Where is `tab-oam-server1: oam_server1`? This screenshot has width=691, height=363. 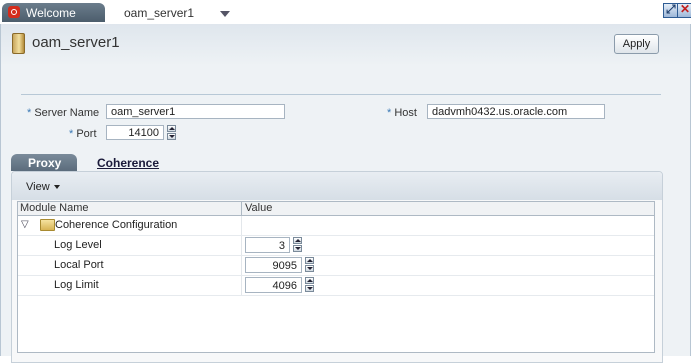
tab-oam-server1: oam_server1 is located at coordinates (170, 13).